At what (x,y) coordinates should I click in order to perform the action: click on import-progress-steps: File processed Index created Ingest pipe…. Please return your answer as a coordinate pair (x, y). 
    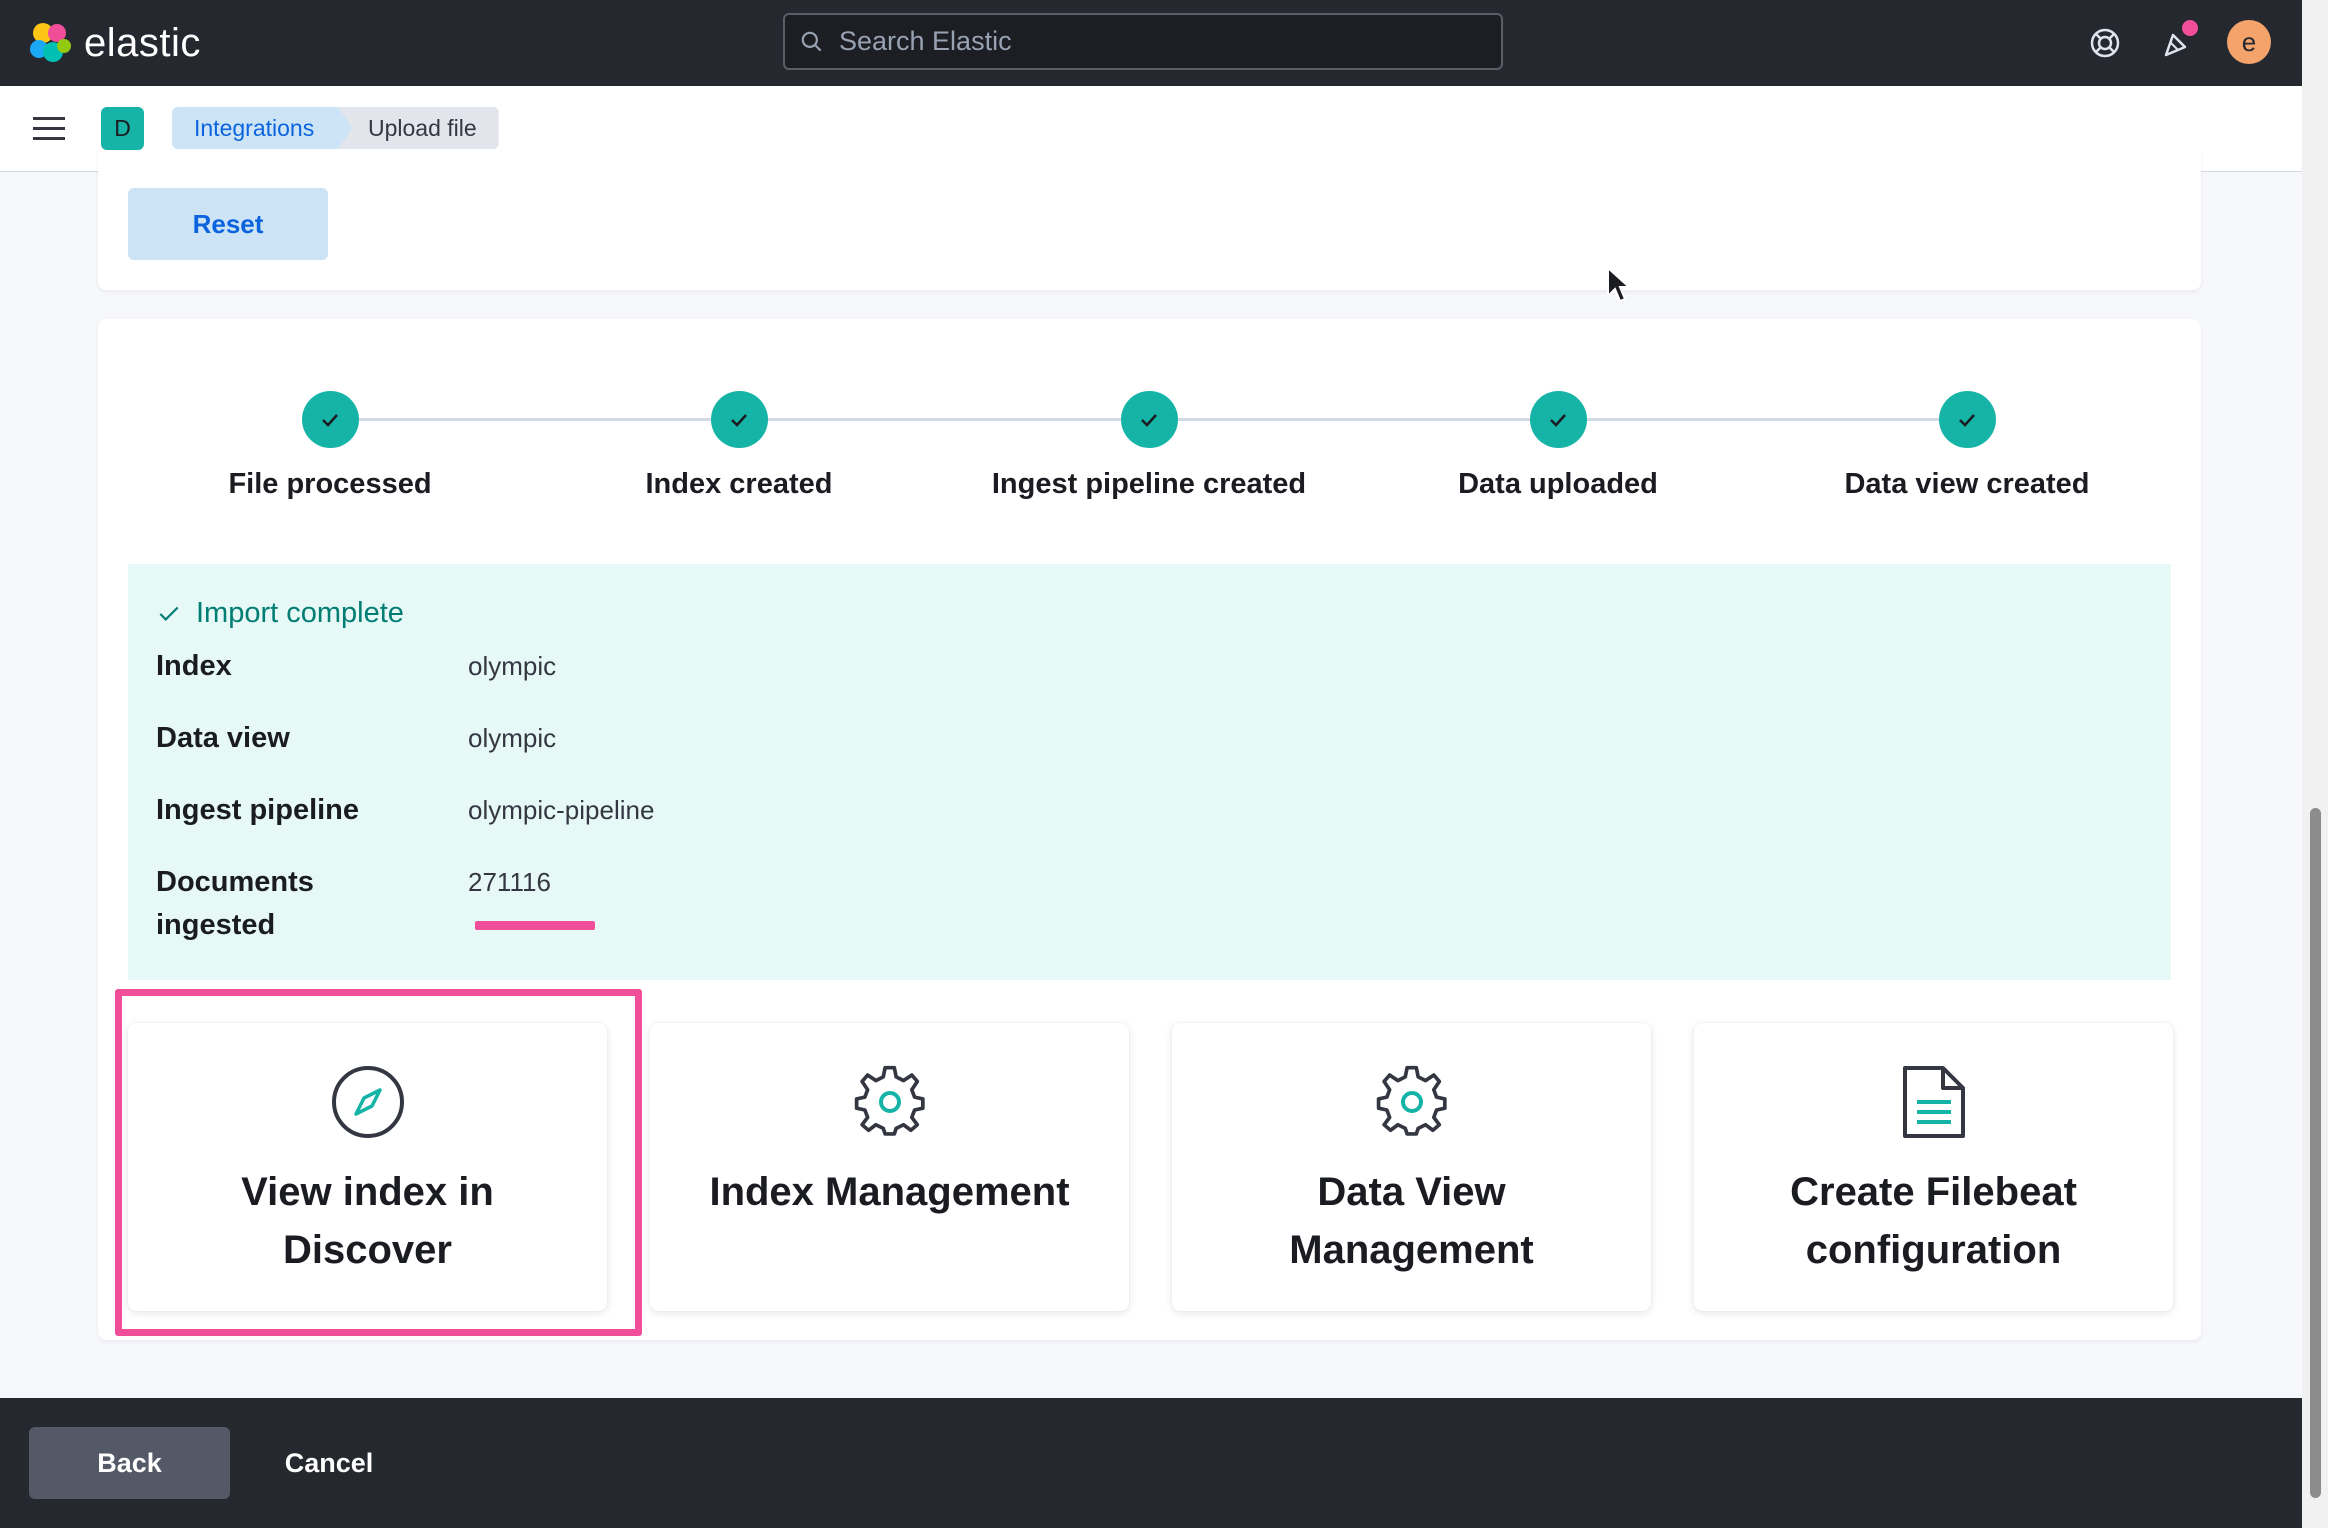
    Looking at the image, I should click on (1149, 451).